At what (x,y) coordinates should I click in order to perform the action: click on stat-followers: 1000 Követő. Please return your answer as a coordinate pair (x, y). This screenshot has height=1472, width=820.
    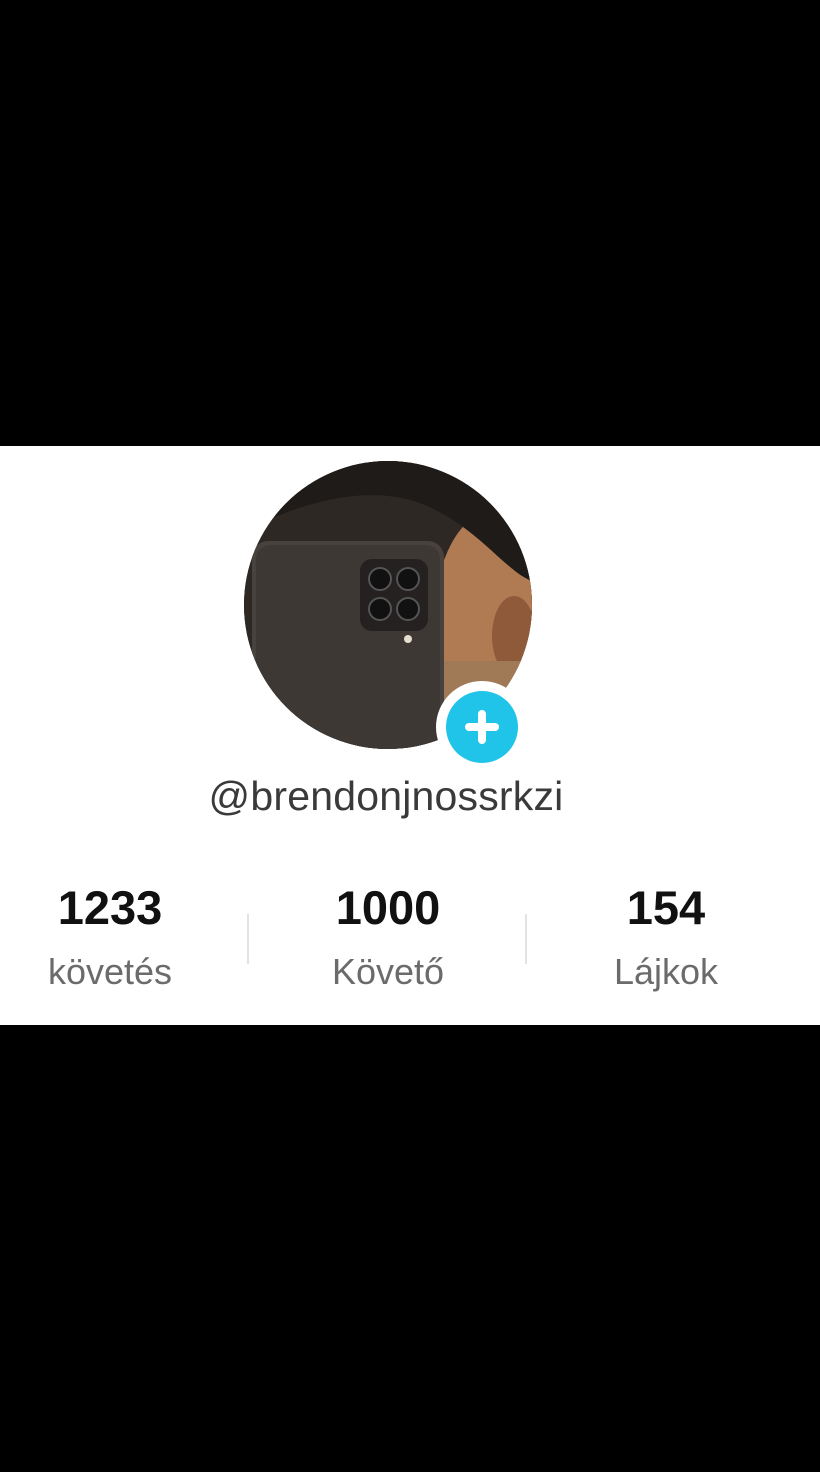
    Looking at the image, I should click on (388, 938).